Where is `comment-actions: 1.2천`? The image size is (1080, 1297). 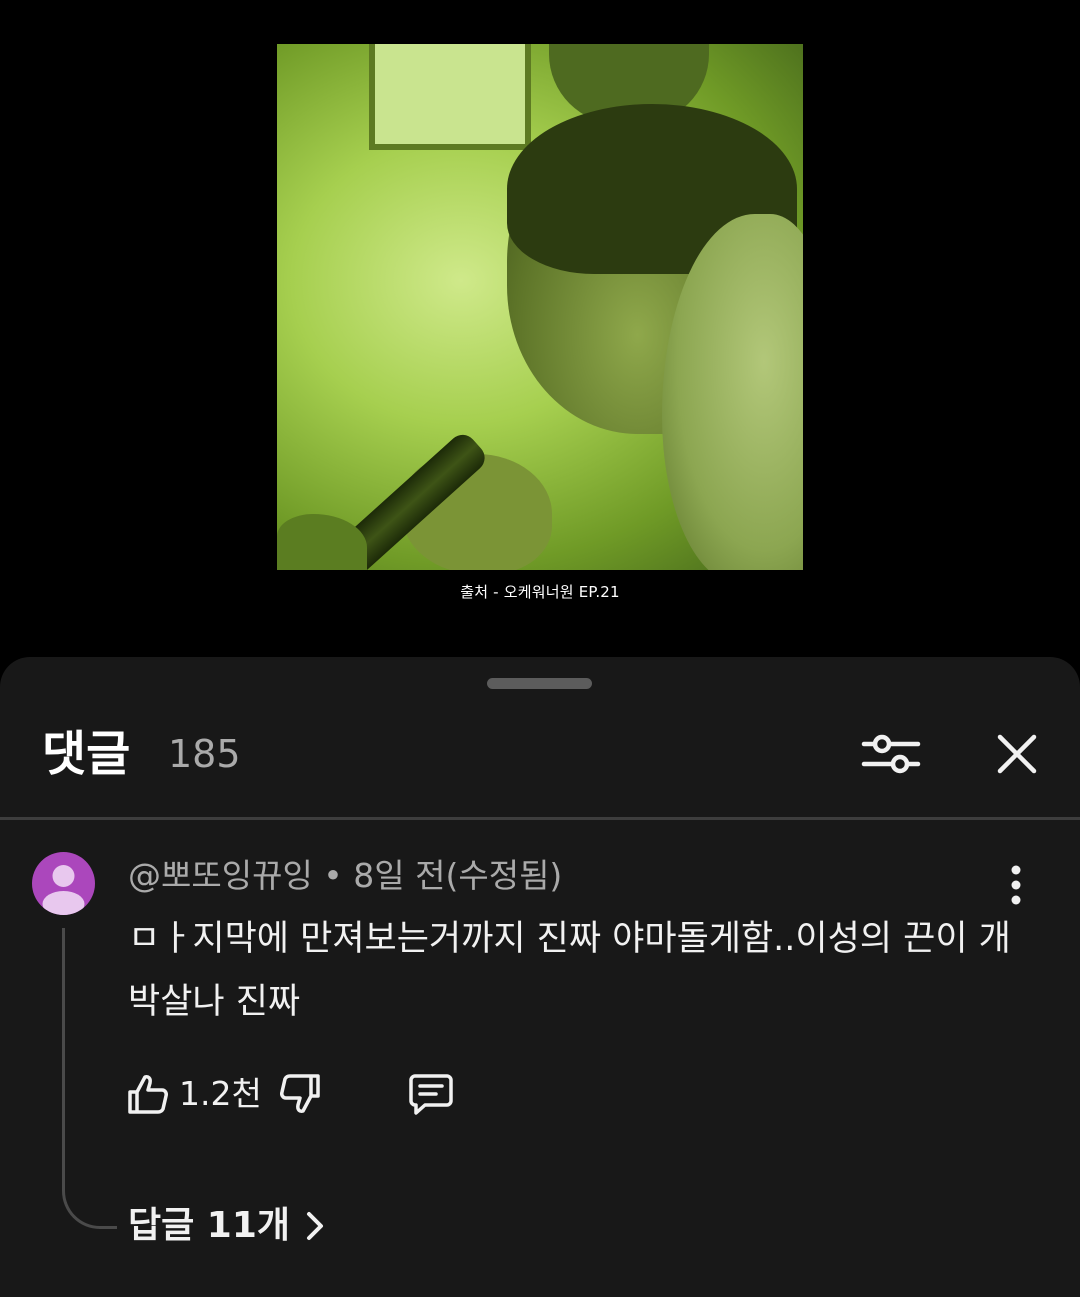
comment-actions: 1.2천 is located at coordinates (326, 1094).